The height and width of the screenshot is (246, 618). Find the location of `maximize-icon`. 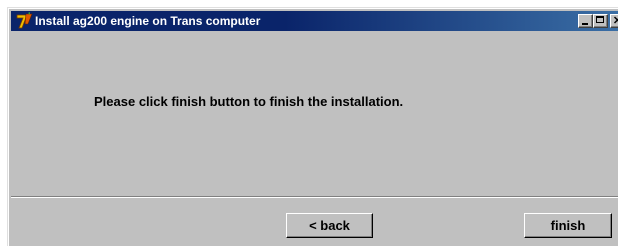

maximize-icon is located at coordinates (600, 19).